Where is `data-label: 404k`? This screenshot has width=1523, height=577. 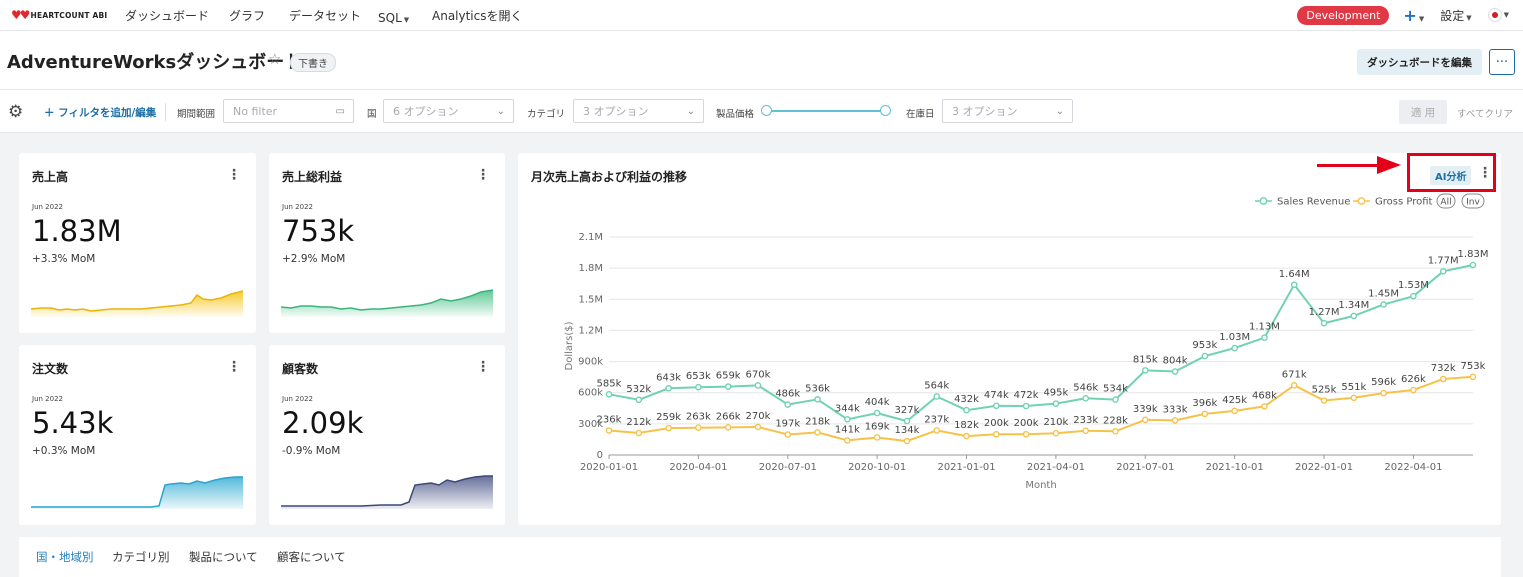
data-label: 404k is located at coordinates (877, 402).